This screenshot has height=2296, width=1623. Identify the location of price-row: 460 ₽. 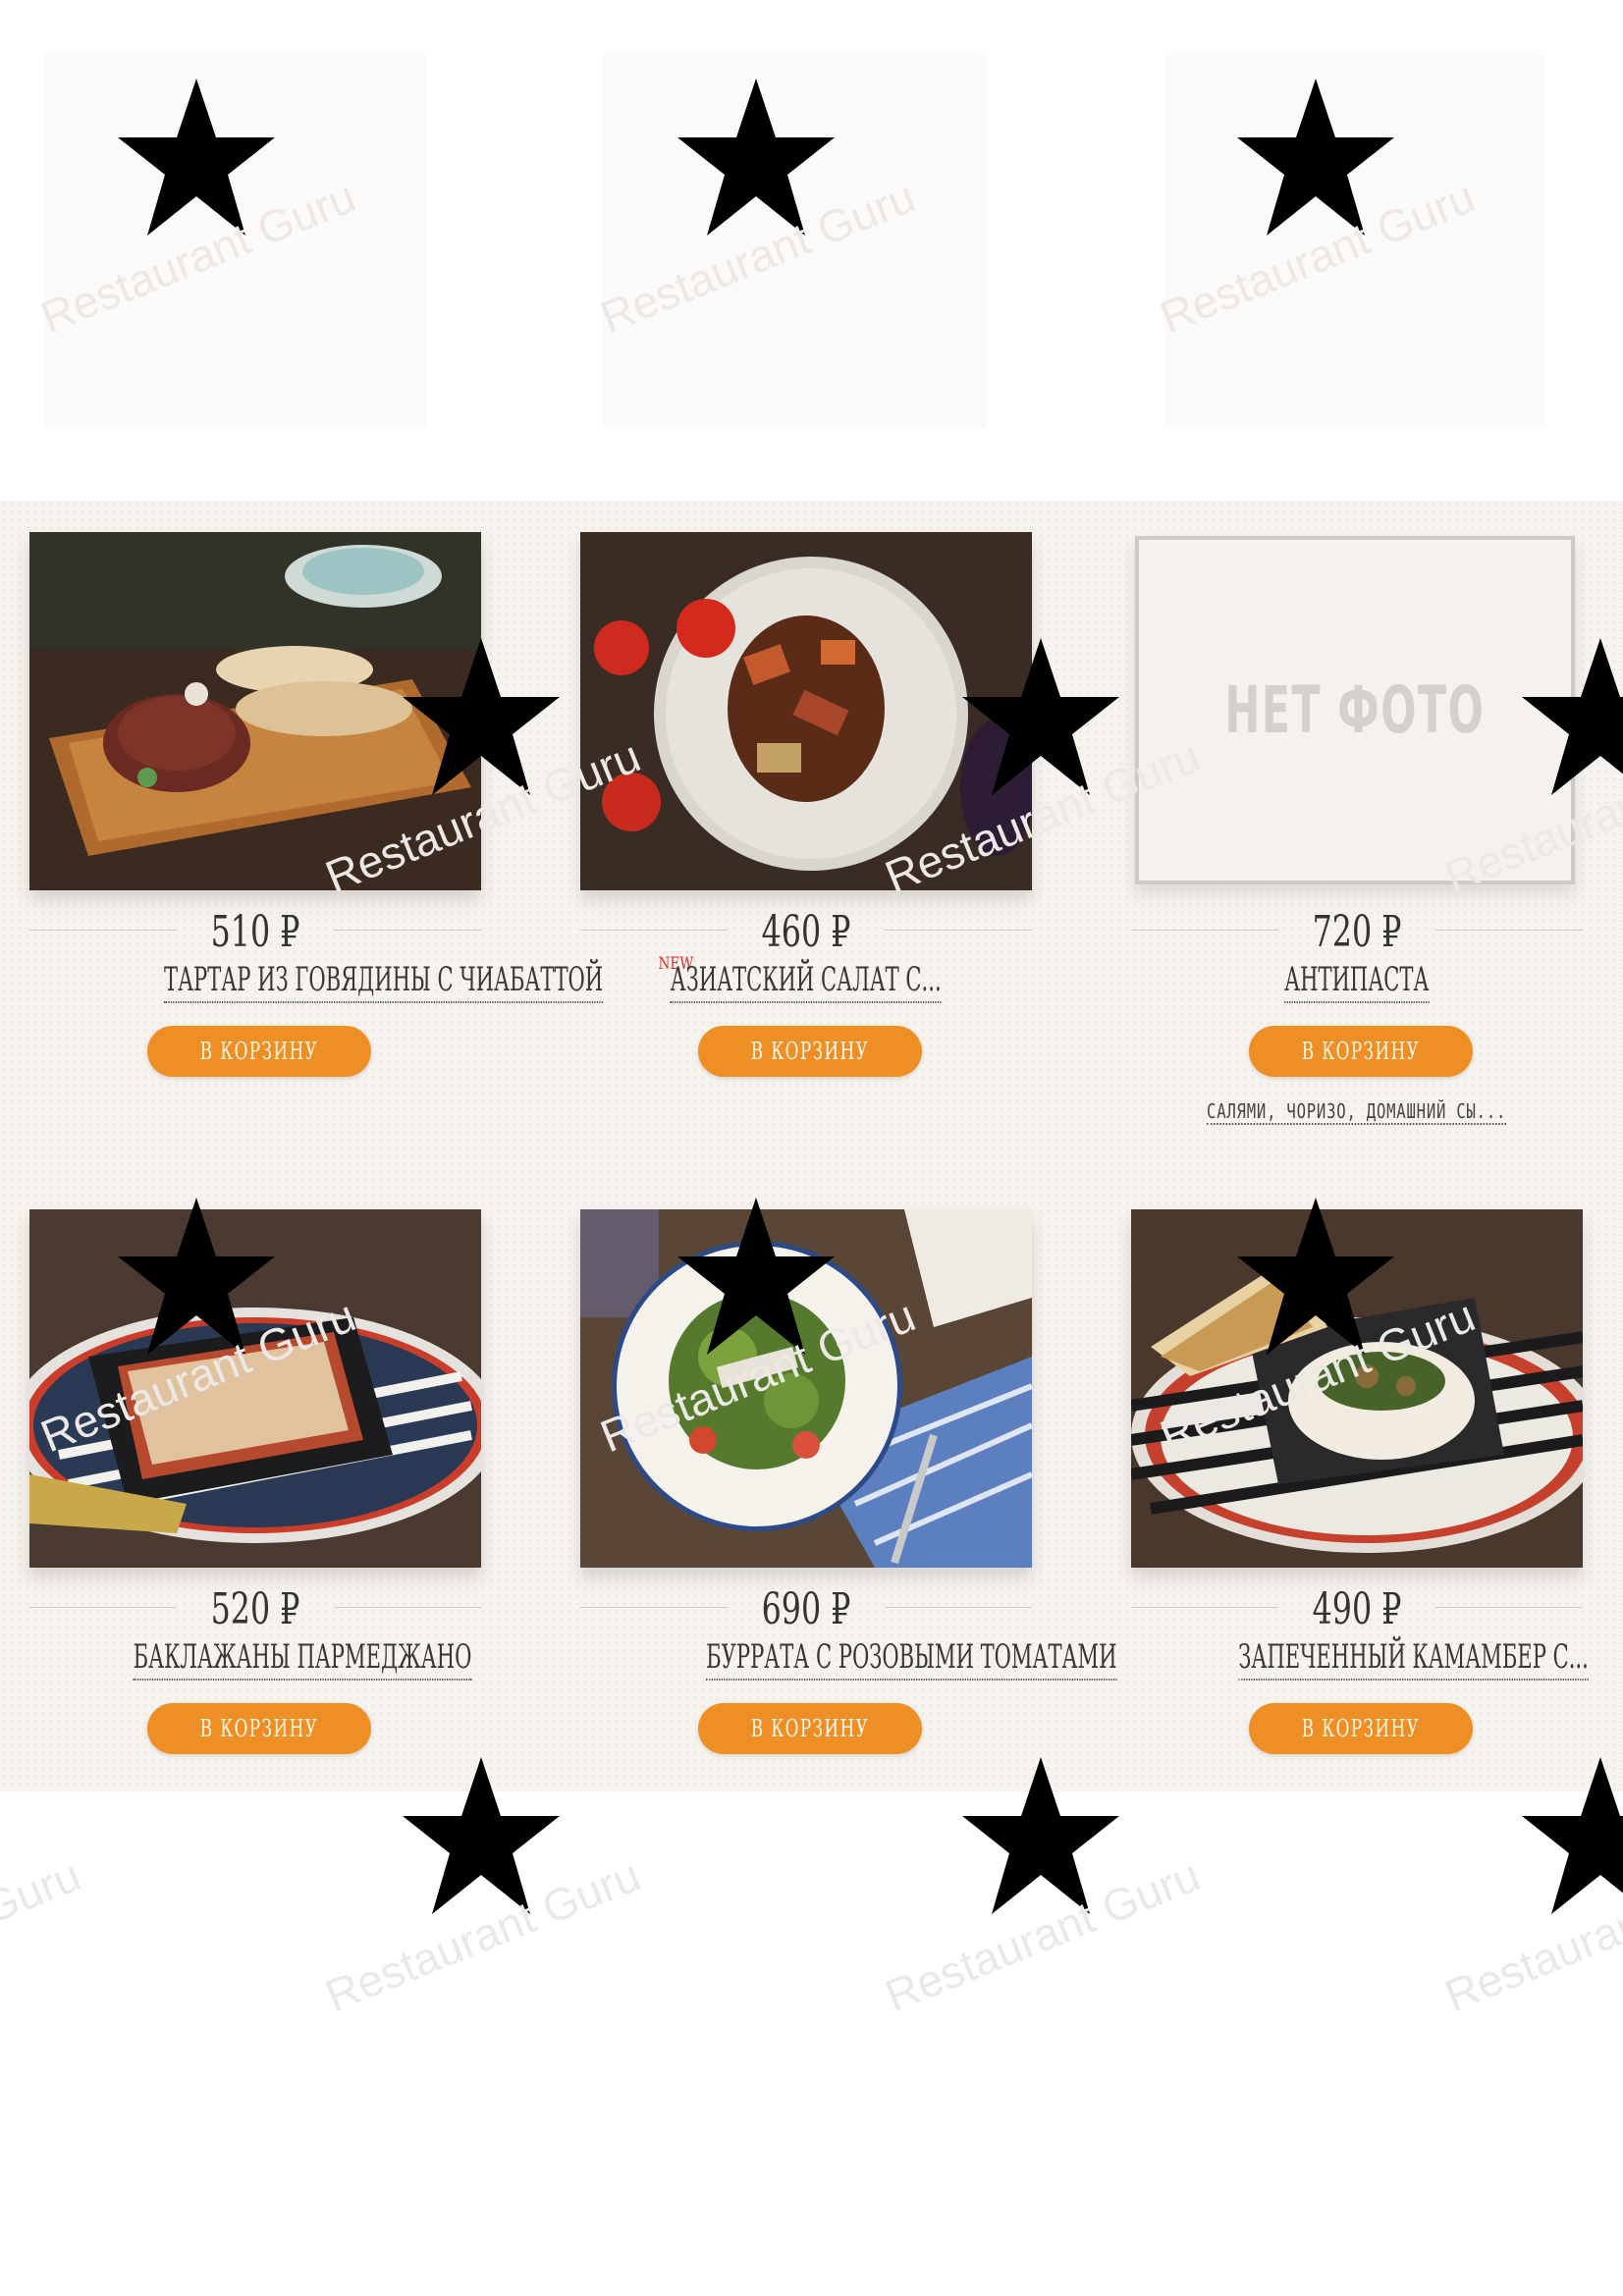
(806, 932).